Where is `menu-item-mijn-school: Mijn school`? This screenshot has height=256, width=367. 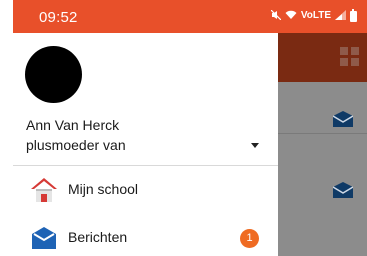 menu-item-mijn-school: Mijn school is located at coordinates (145, 189).